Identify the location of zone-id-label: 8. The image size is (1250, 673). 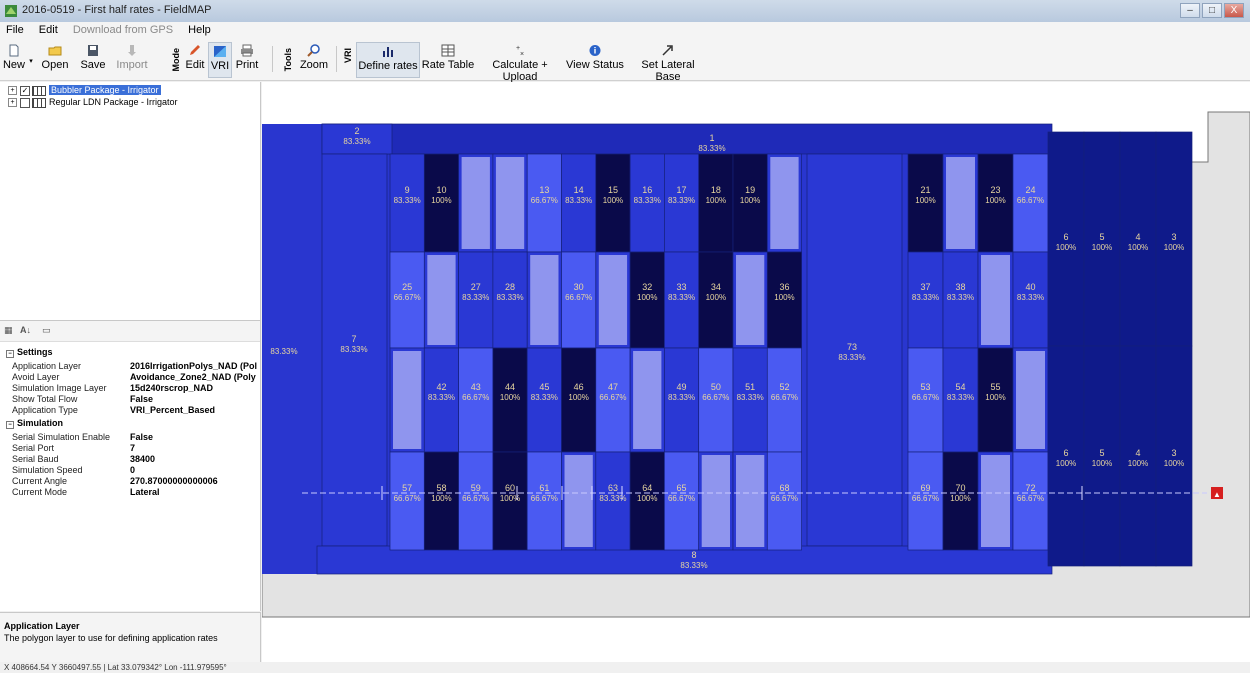
(693, 555).